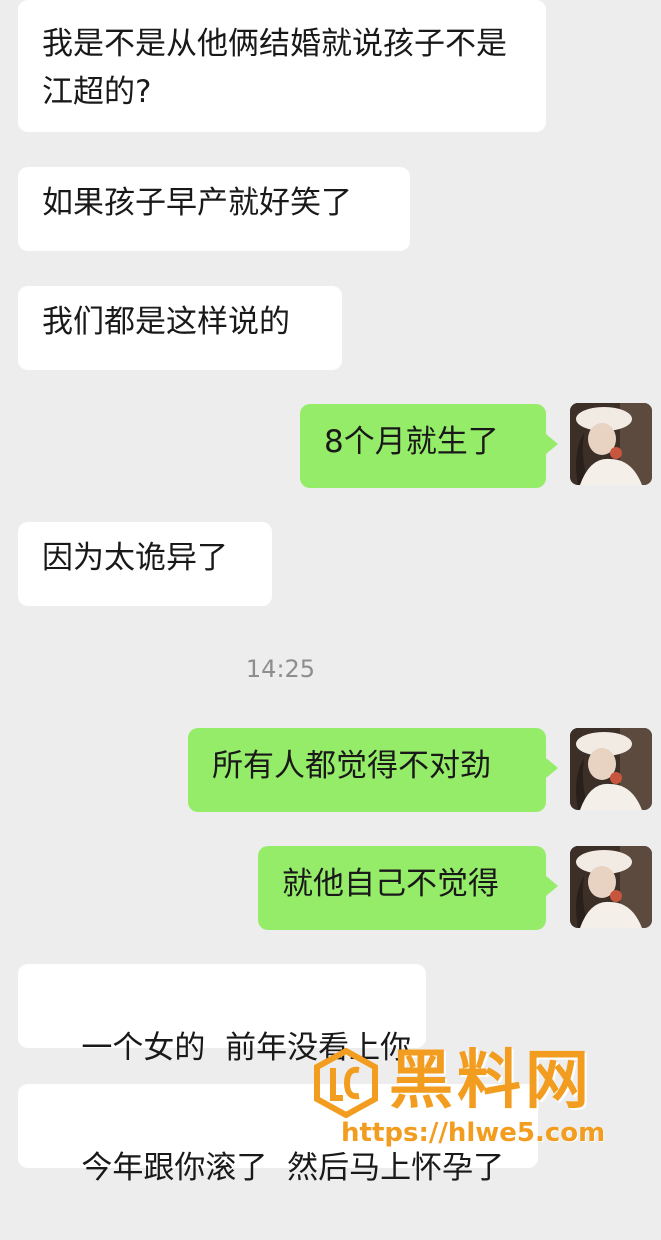 Image resolution: width=661 pixels, height=1240 pixels. What do you see at coordinates (351, 766) in the screenshot?
I see `message-text: 所有人都觉得不对劲` at bounding box center [351, 766].